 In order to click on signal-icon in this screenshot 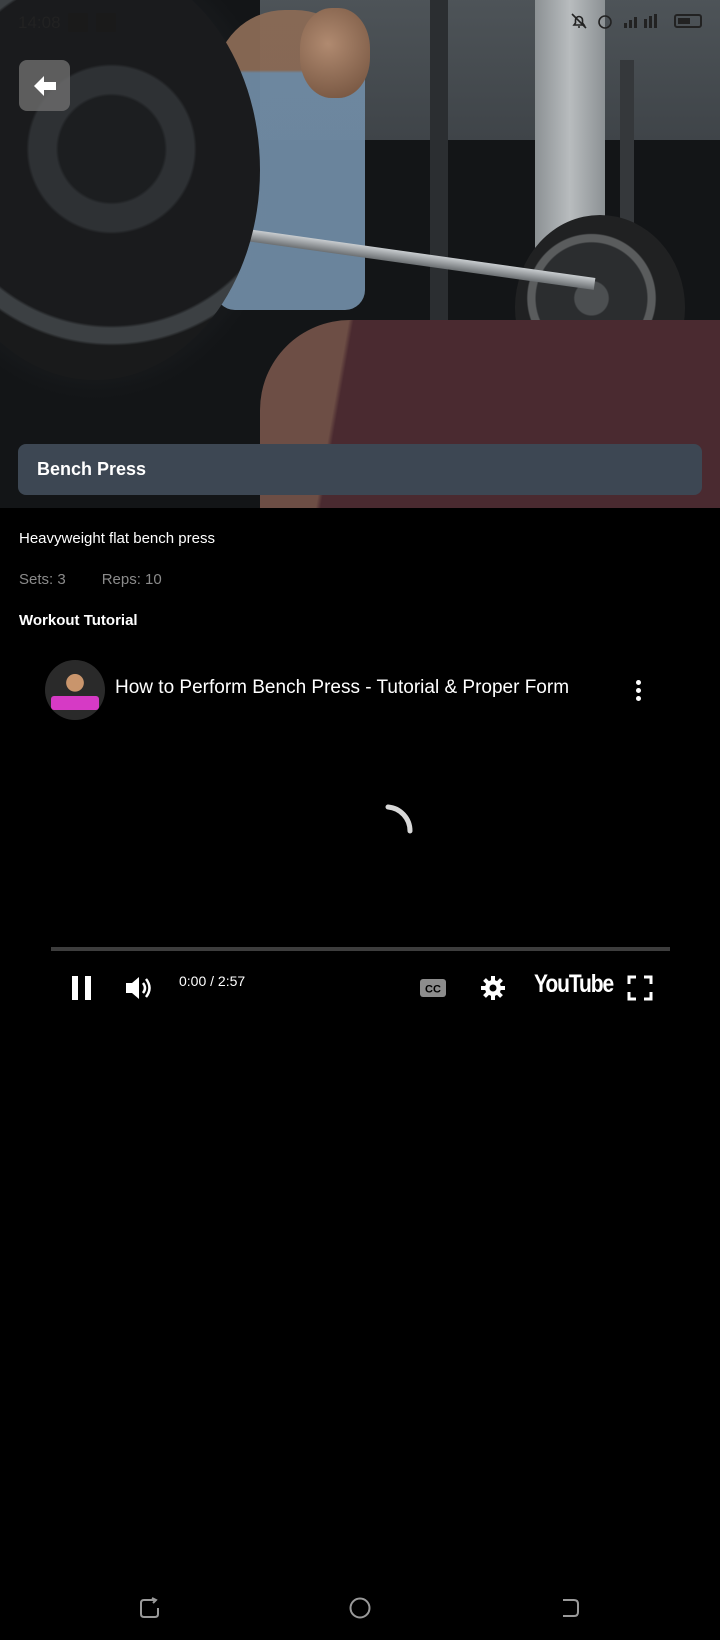, I will do `click(640, 21)`.